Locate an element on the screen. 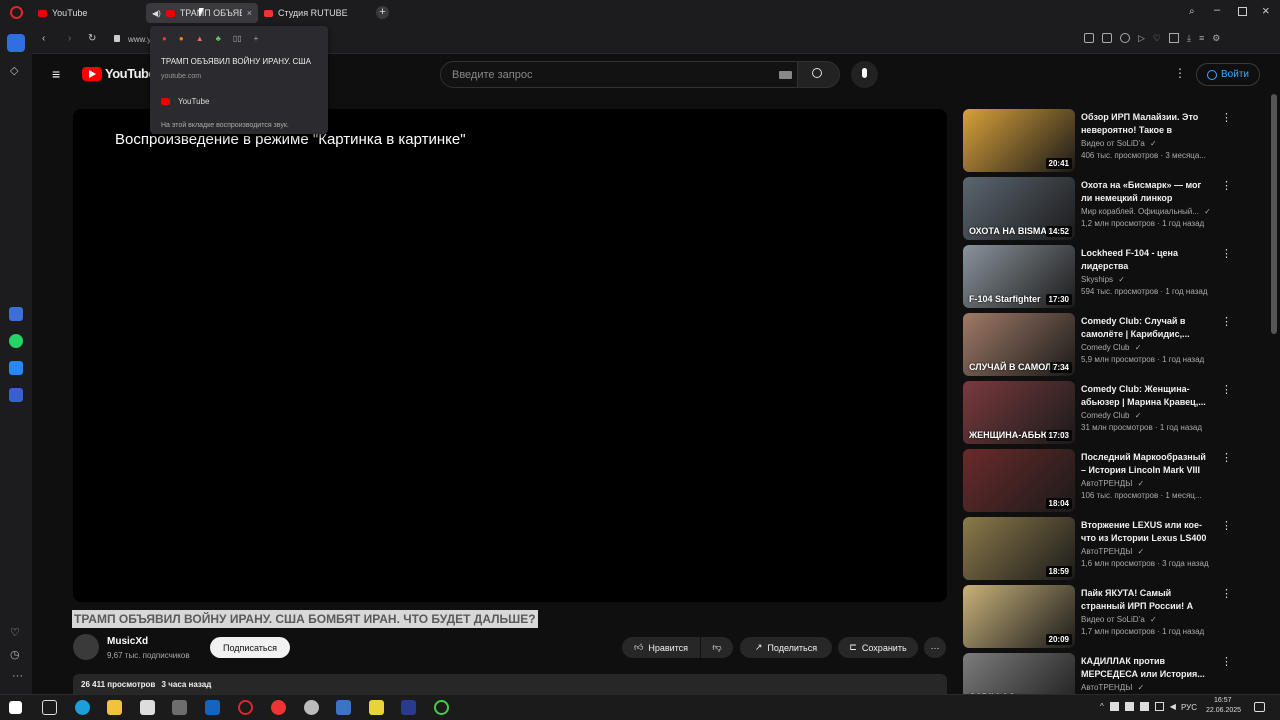 This screenshot has height=720, width=1280. dislike-button: 👎︎ is located at coordinates (717, 647).